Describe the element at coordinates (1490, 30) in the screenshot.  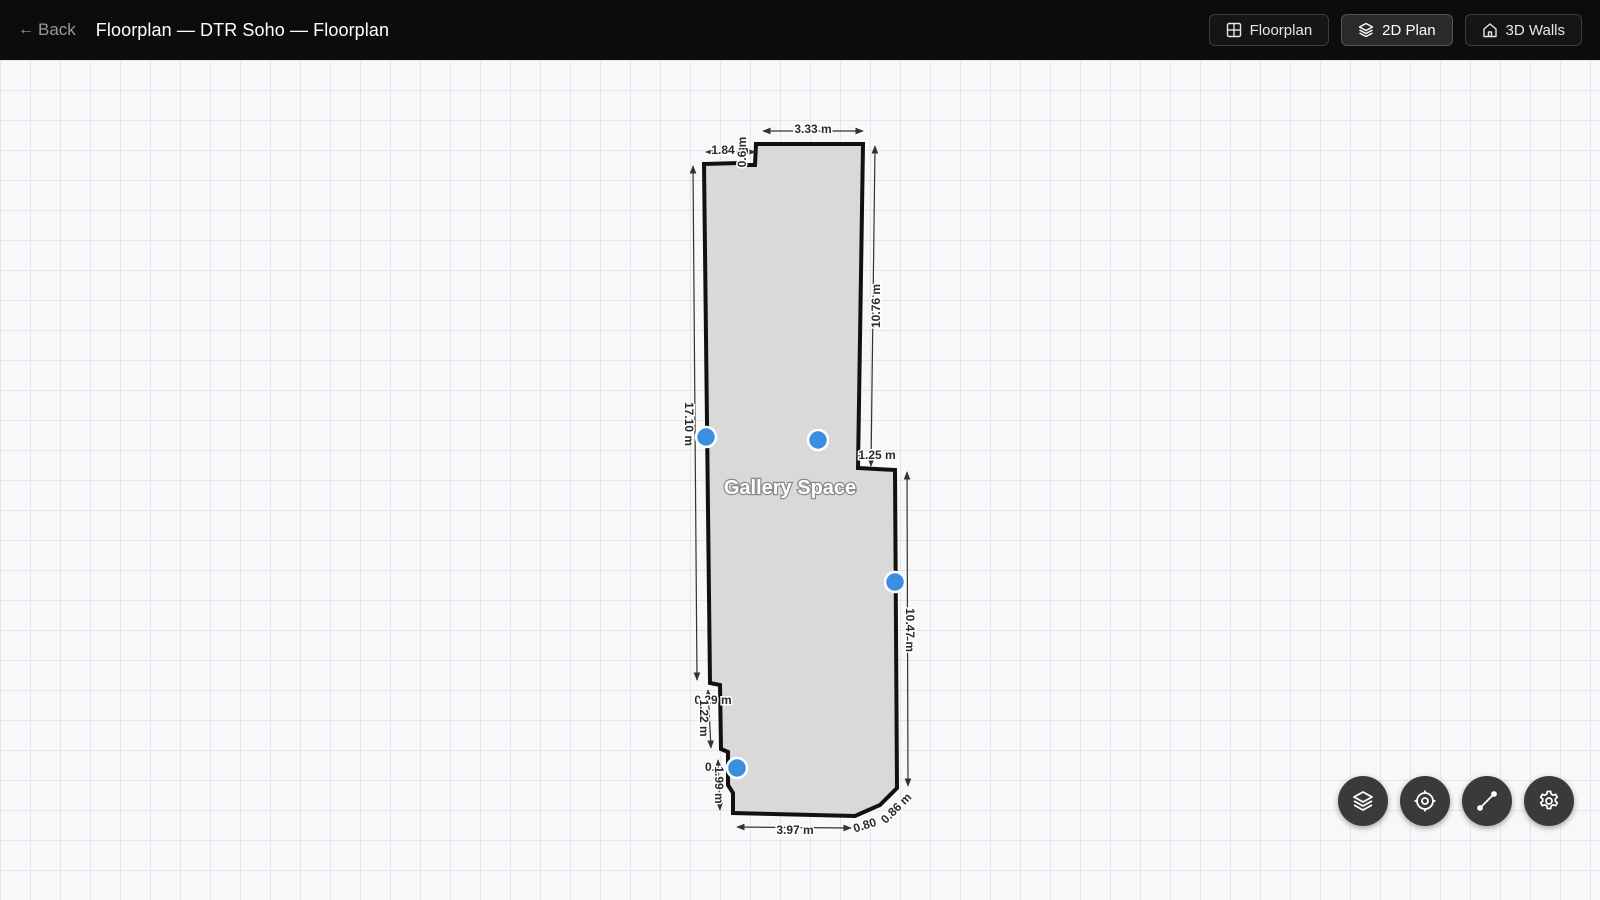
I see `home-icon` at that location.